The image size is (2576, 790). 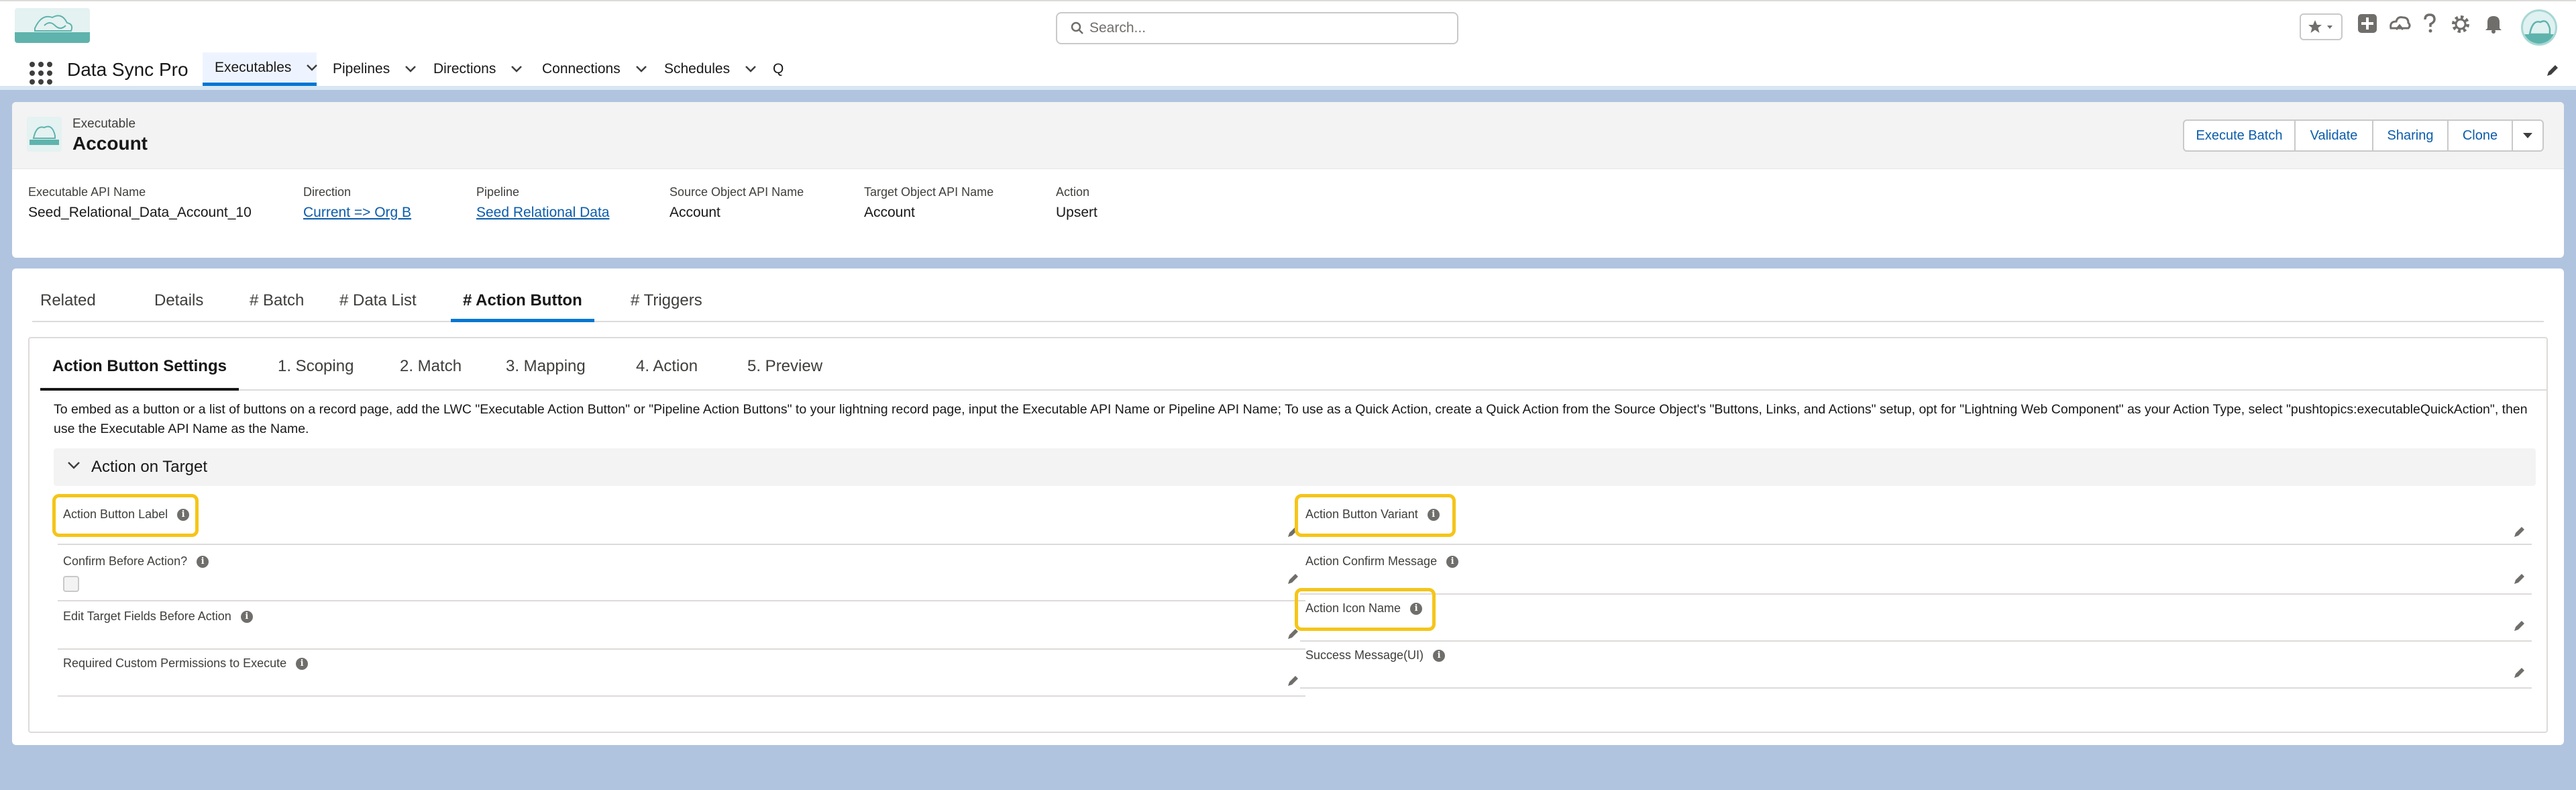 I want to click on field-action-button-variant: Action Button Variant i, so click(x=1916, y=523).